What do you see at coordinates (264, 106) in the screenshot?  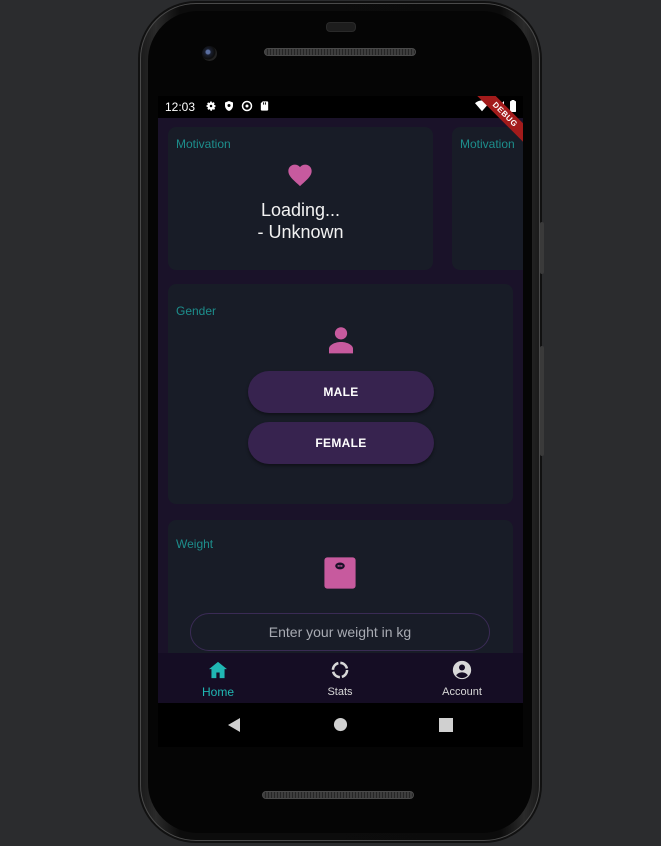 I see `sd-card-icon` at bounding box center [264, 106].